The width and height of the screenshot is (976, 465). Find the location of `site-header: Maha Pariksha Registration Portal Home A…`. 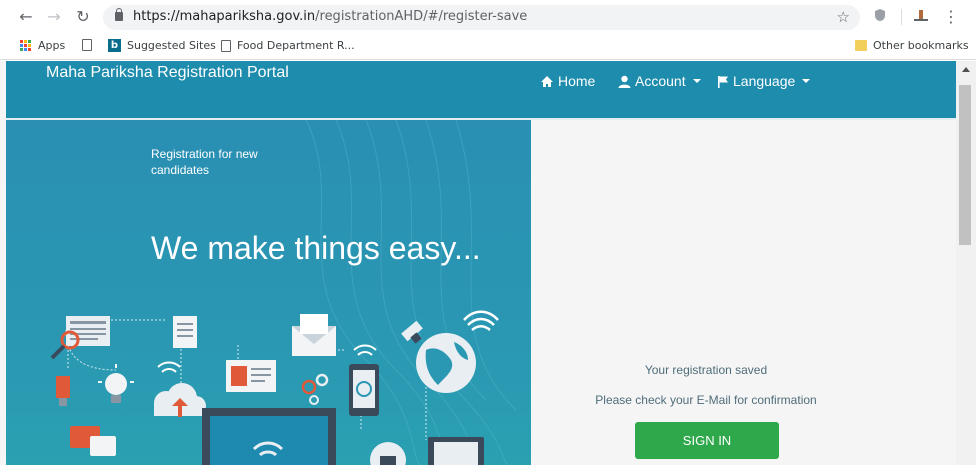

site-header: Maha Pariksha Registration Portal Home A… is located at coordinates (481, 89).